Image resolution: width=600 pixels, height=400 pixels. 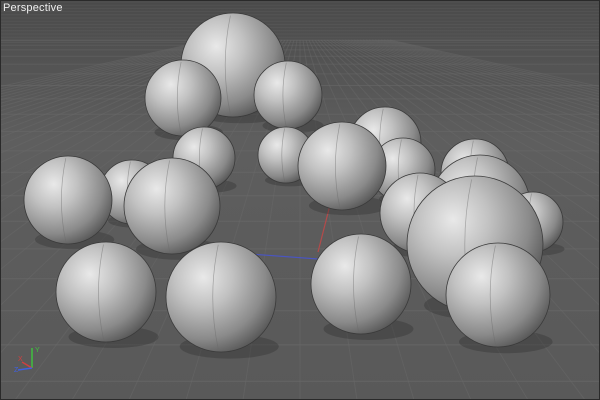 I want to click on view-mode-label: Perspective, so click(x=33, y=8).